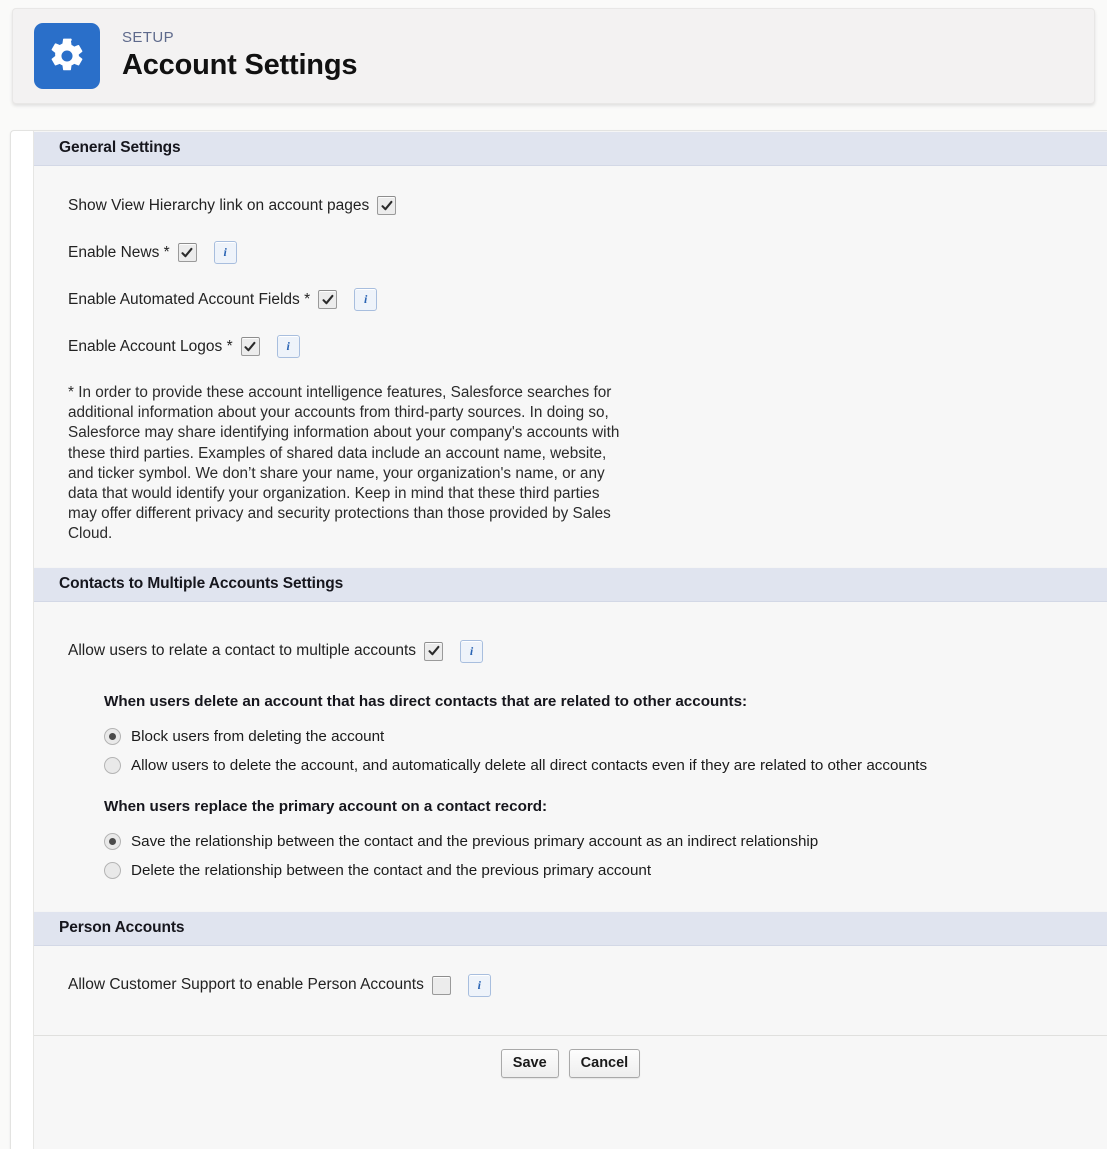 The image size is (1107, 1149). What do you see at coordinates (605, 736) in the screenshot?
I see `radio-option-block-users-delete: Block users from deleting the account` at bounding box center [605, 736].